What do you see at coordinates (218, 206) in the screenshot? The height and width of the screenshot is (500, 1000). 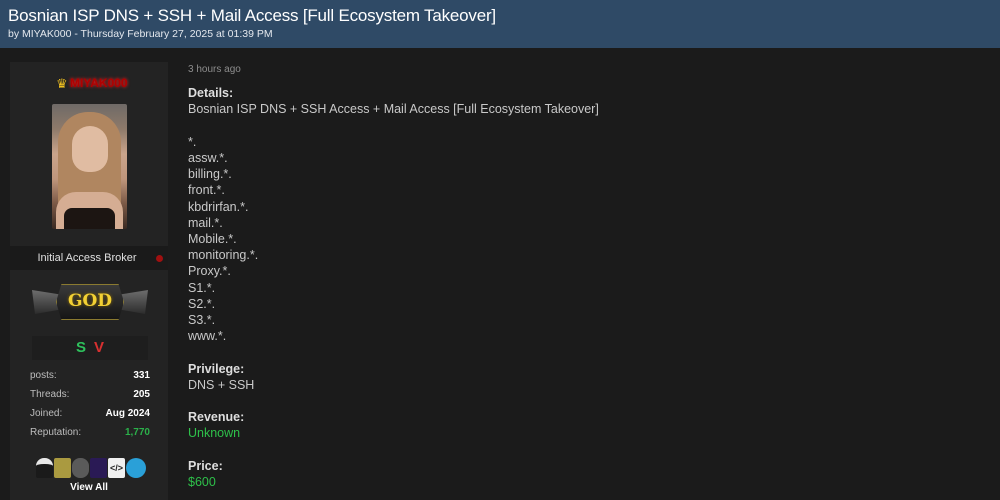 I see `domain-item: kbdrirfan.*.` at bounding box center [218, 206].